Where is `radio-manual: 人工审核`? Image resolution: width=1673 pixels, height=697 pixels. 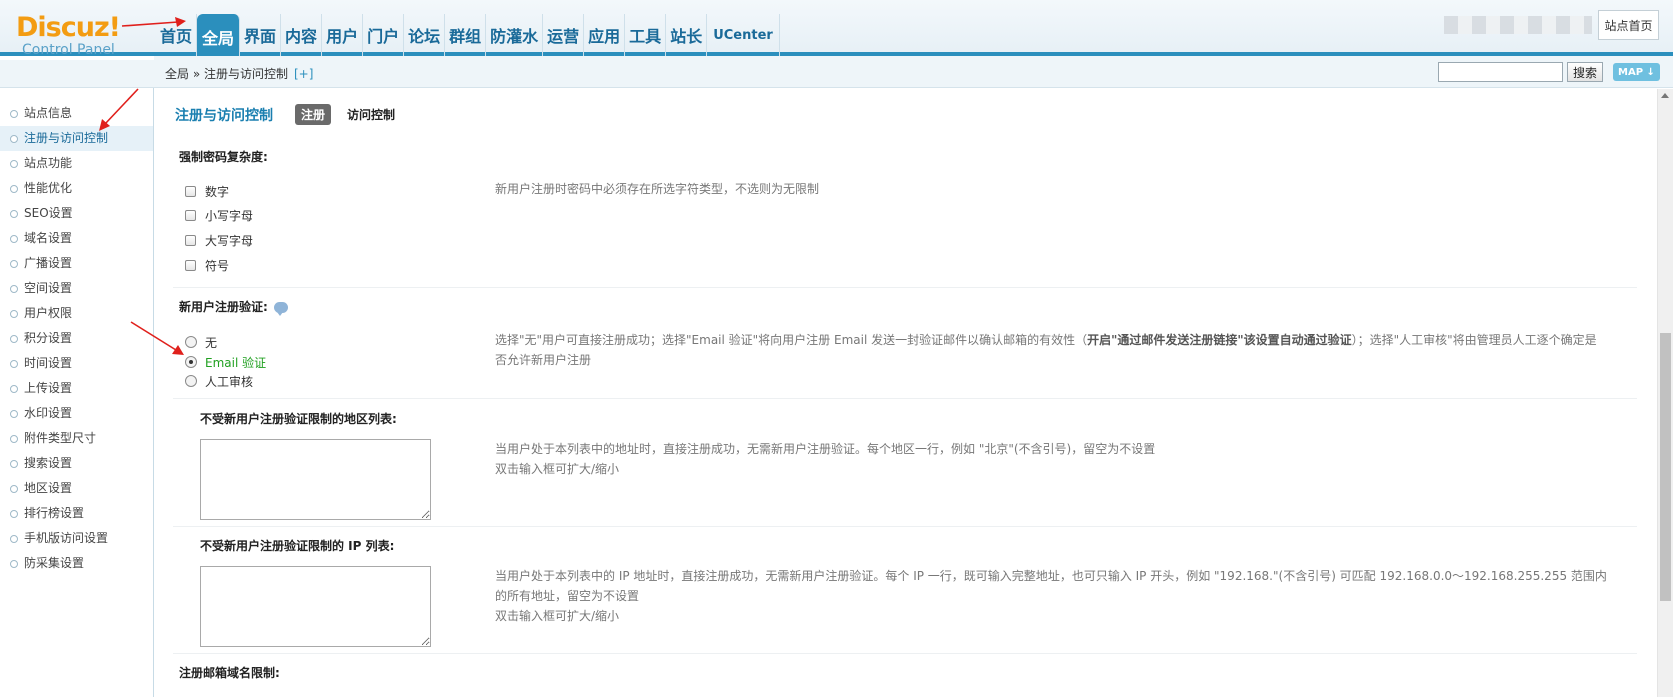 radio-manual: 人工审核 is located at coordinates (219, 381).